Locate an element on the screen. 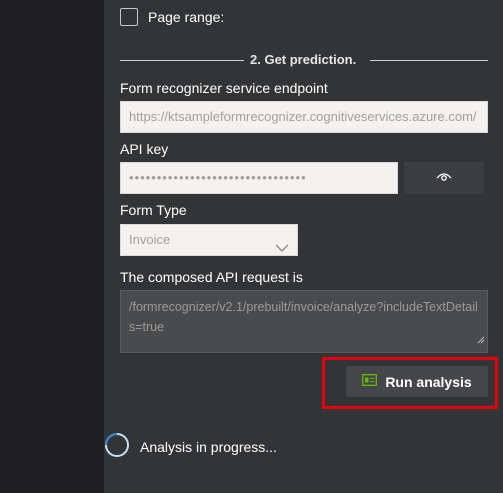 The image size is (503, 493). eye-icon is located at coordinates (444, 178).